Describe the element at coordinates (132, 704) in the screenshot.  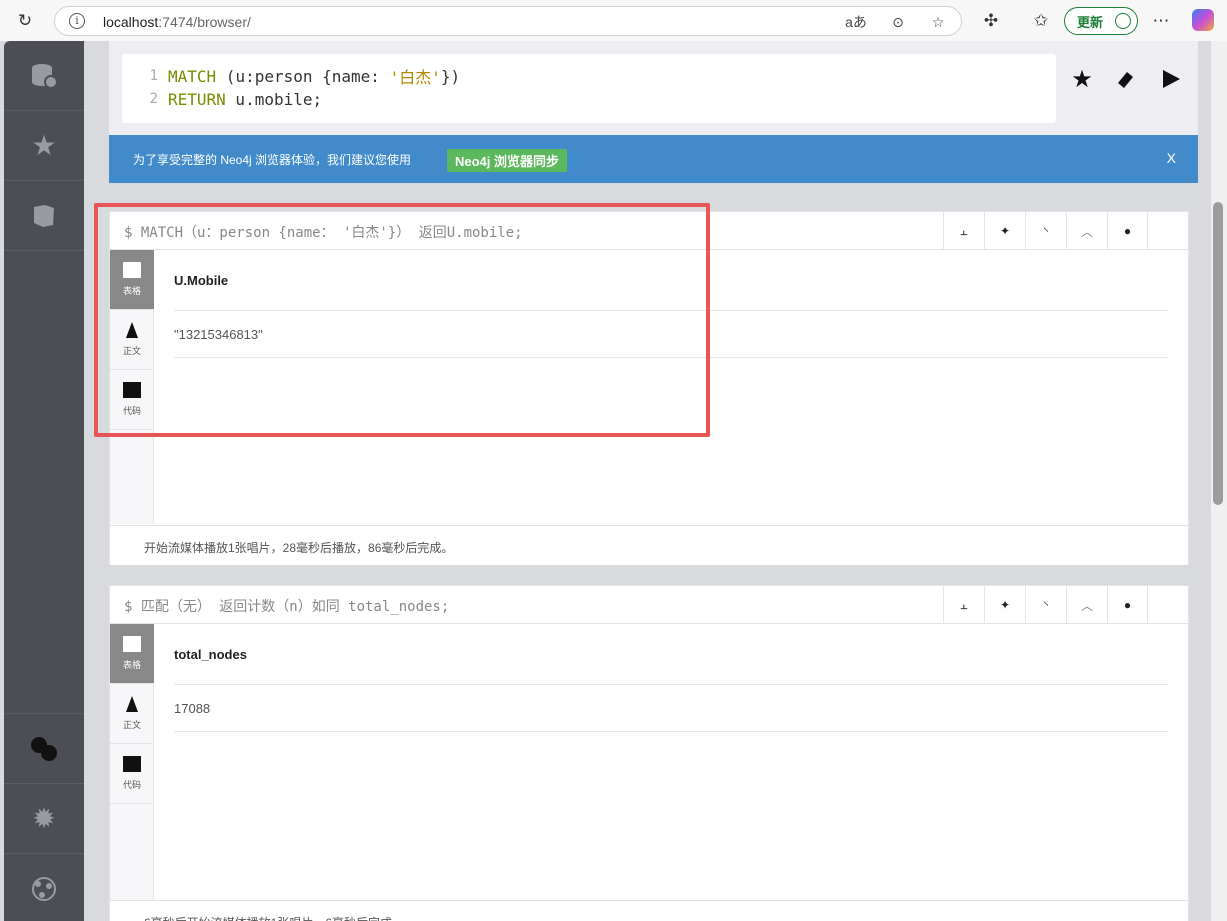
I see `text-icon` at that location.